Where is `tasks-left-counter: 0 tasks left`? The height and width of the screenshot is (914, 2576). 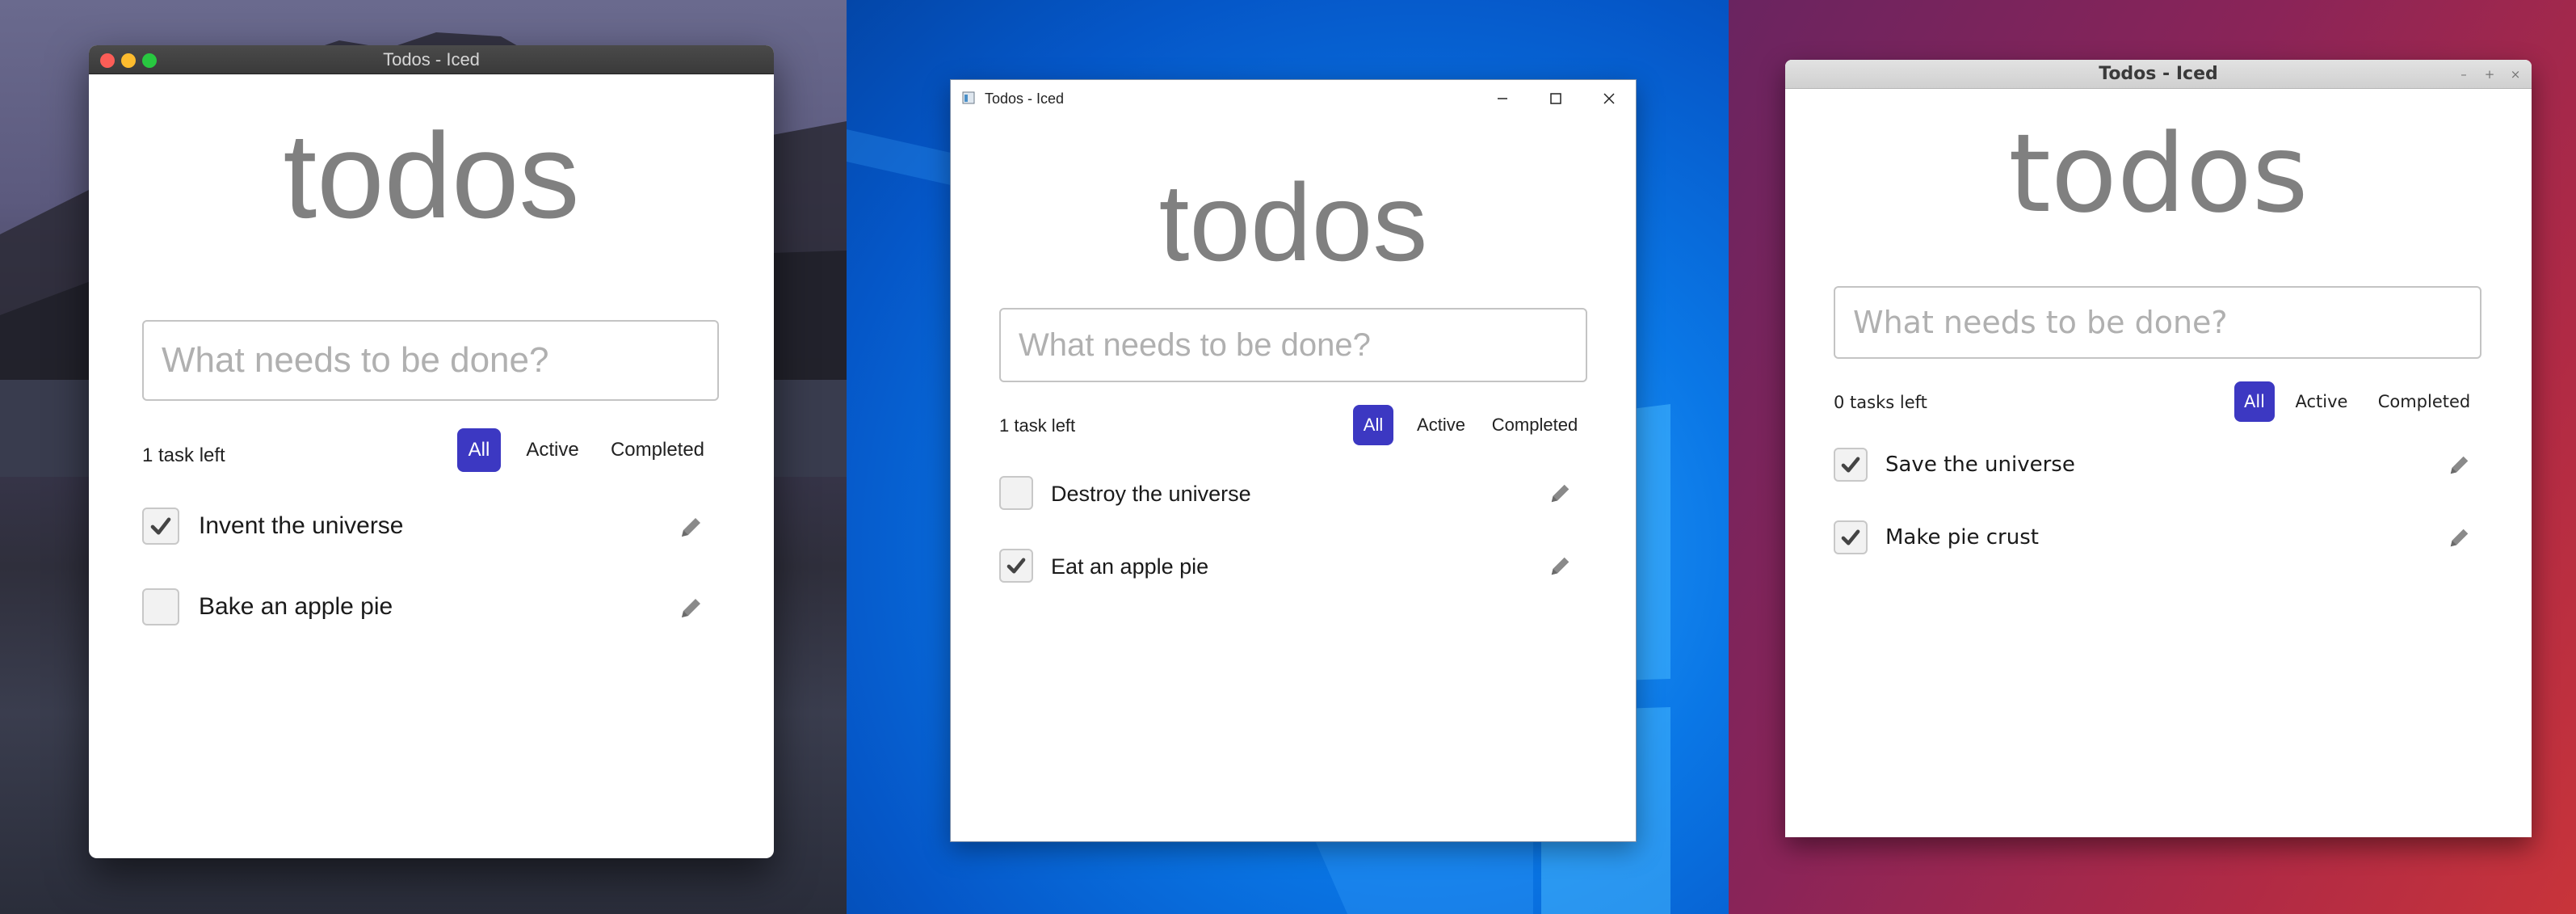
tasks-left-counter: 0 tasks left is located at coordinates (1881, 402).